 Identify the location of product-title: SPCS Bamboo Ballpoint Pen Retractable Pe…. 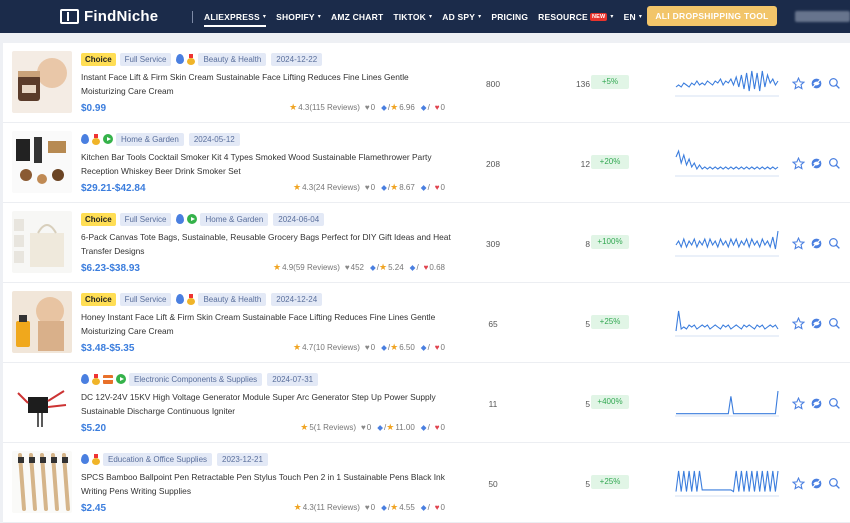
(267, 484).